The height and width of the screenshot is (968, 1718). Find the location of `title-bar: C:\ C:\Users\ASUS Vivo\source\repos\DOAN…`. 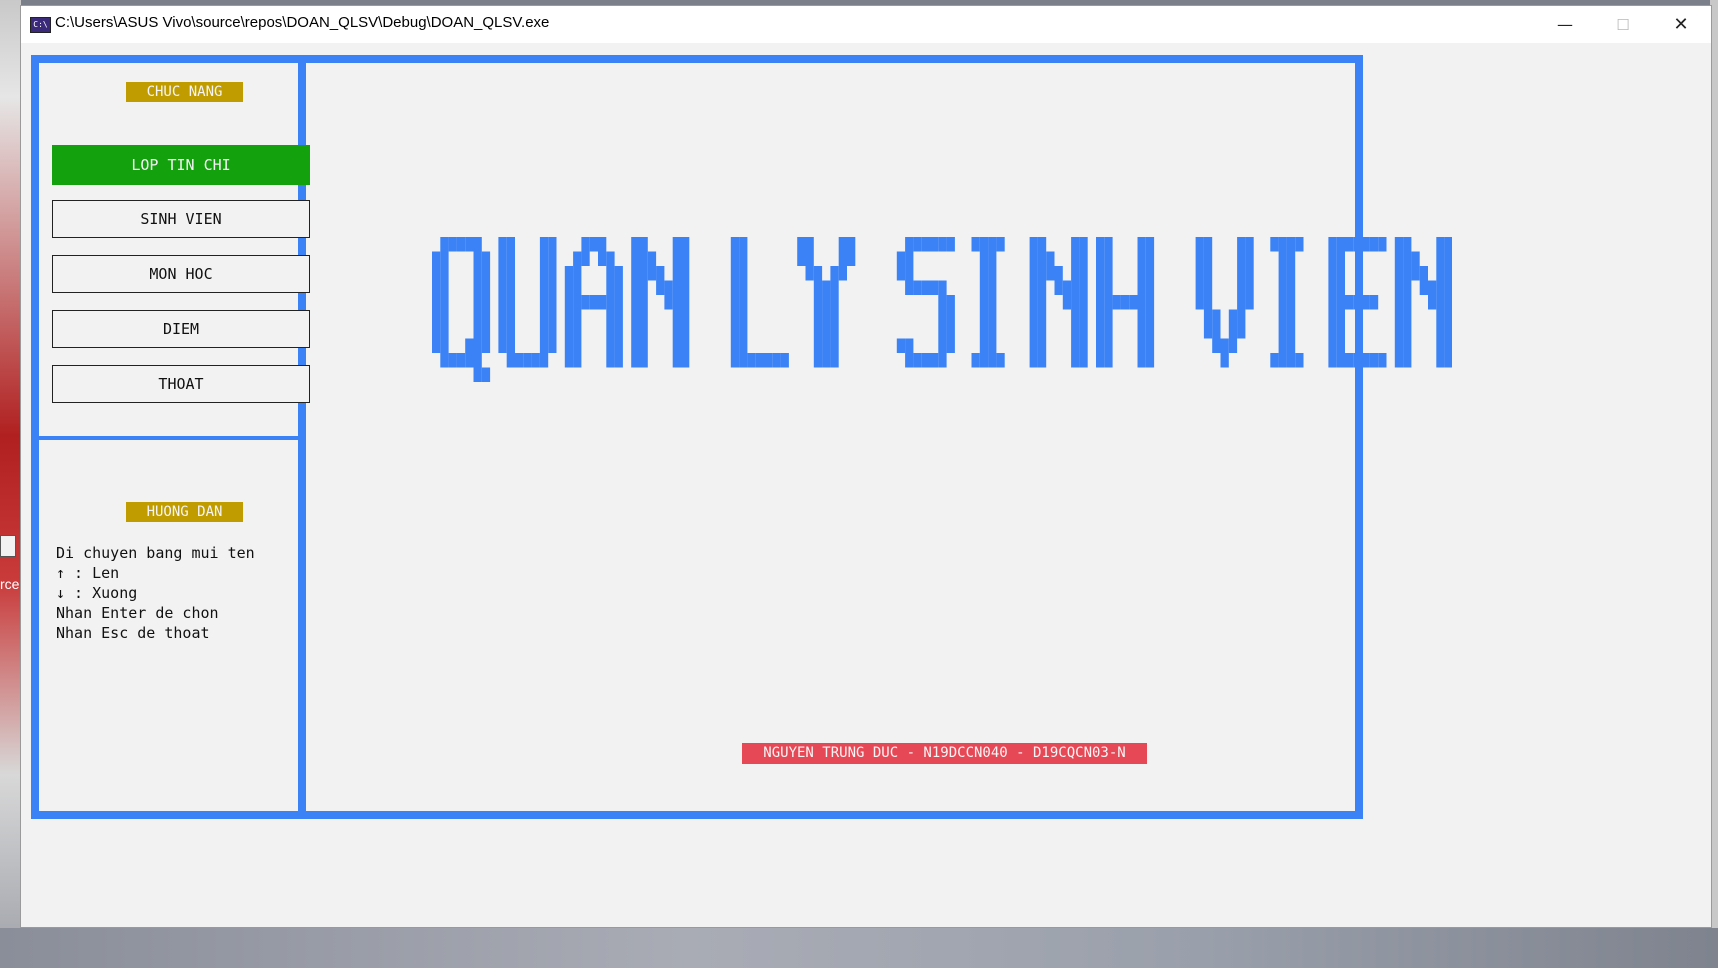

title-bar: C:\ C:\Users\ASUS Vivo\source\repos\DOAN… is located at coordinates (866, 24).